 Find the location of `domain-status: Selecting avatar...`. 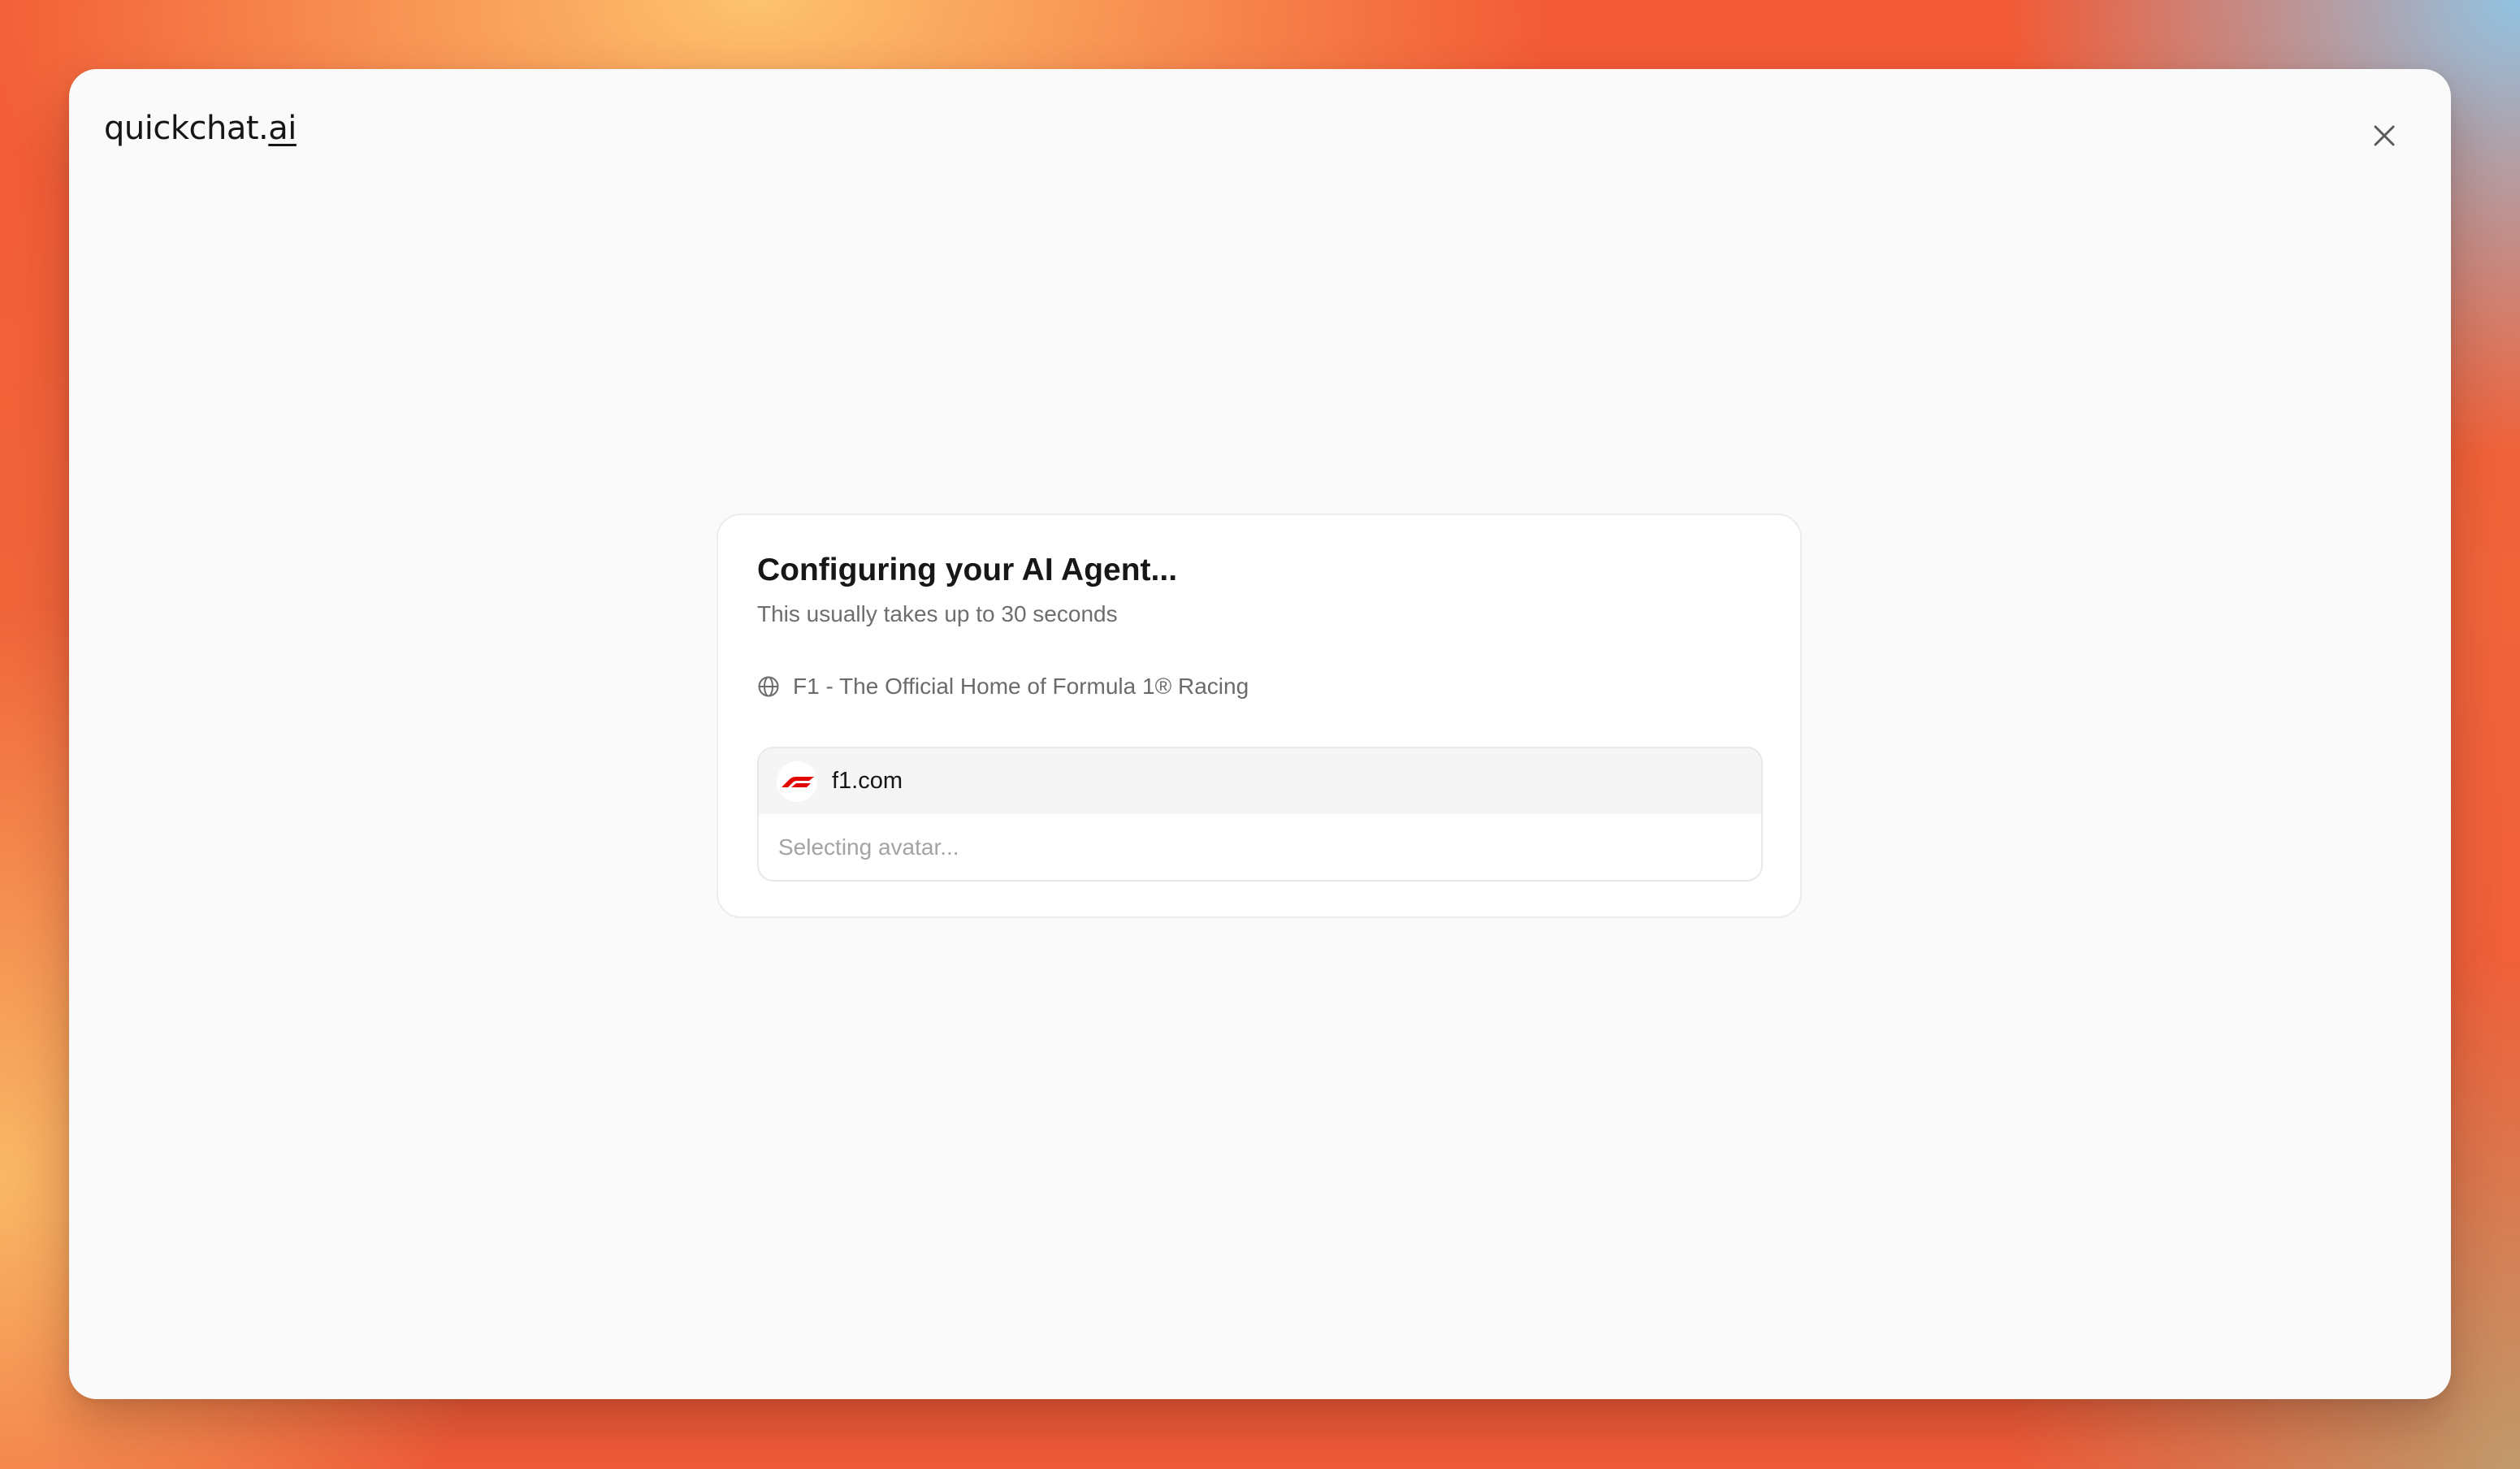

domain-status: Selecting avatar... is located at coordinates (869, 847).